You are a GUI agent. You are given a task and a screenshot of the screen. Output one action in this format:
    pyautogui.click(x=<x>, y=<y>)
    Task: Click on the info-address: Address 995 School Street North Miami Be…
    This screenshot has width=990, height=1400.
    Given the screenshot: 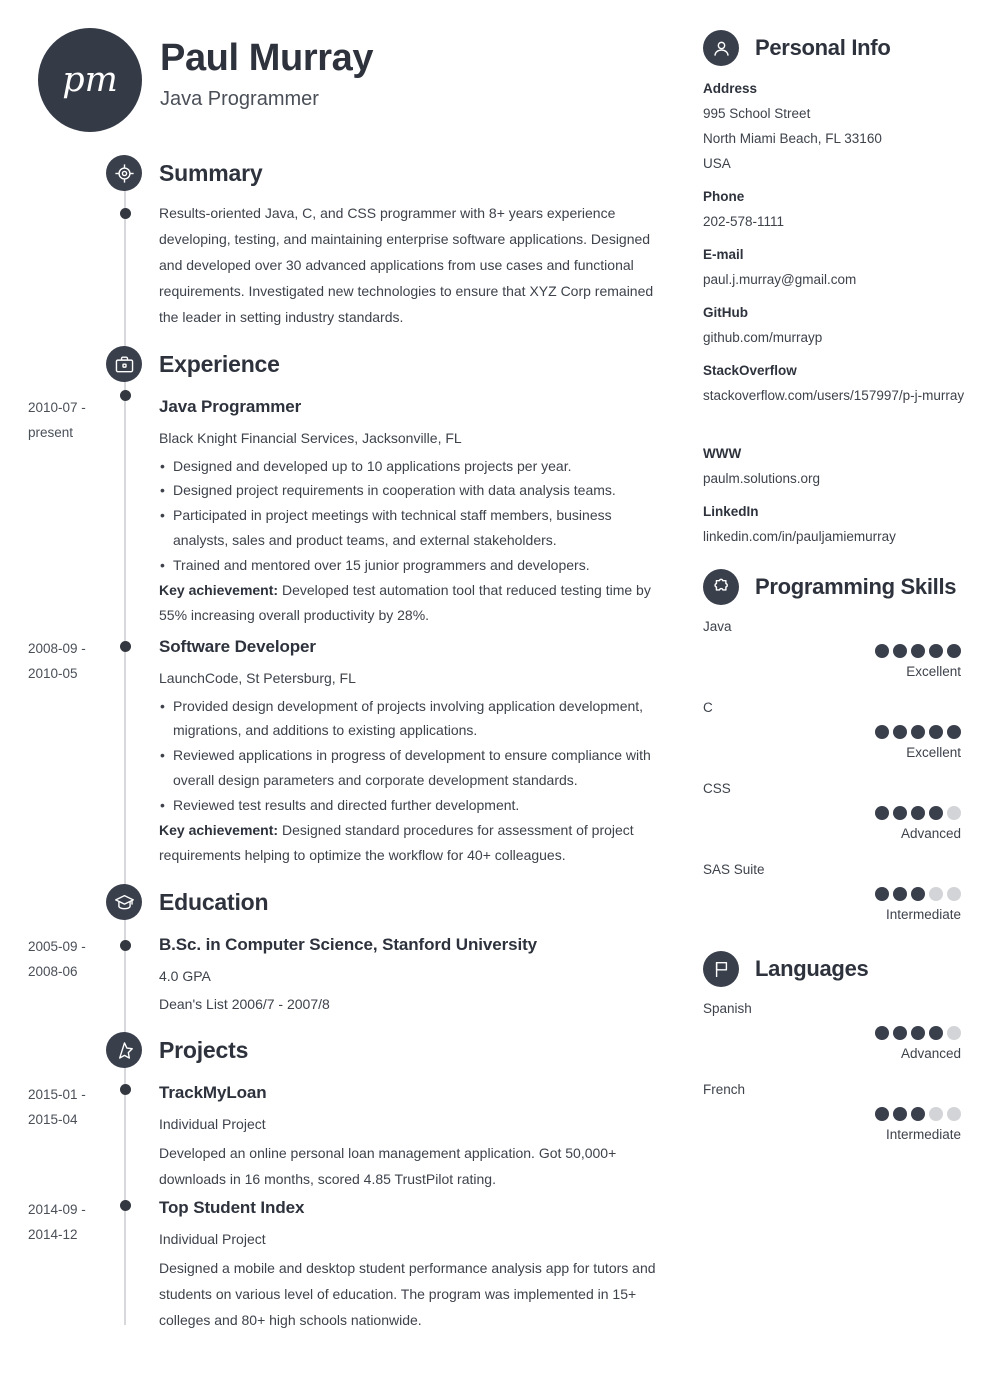 What is the action you would take?
    pyautogui.click(x=840, y=129)
    